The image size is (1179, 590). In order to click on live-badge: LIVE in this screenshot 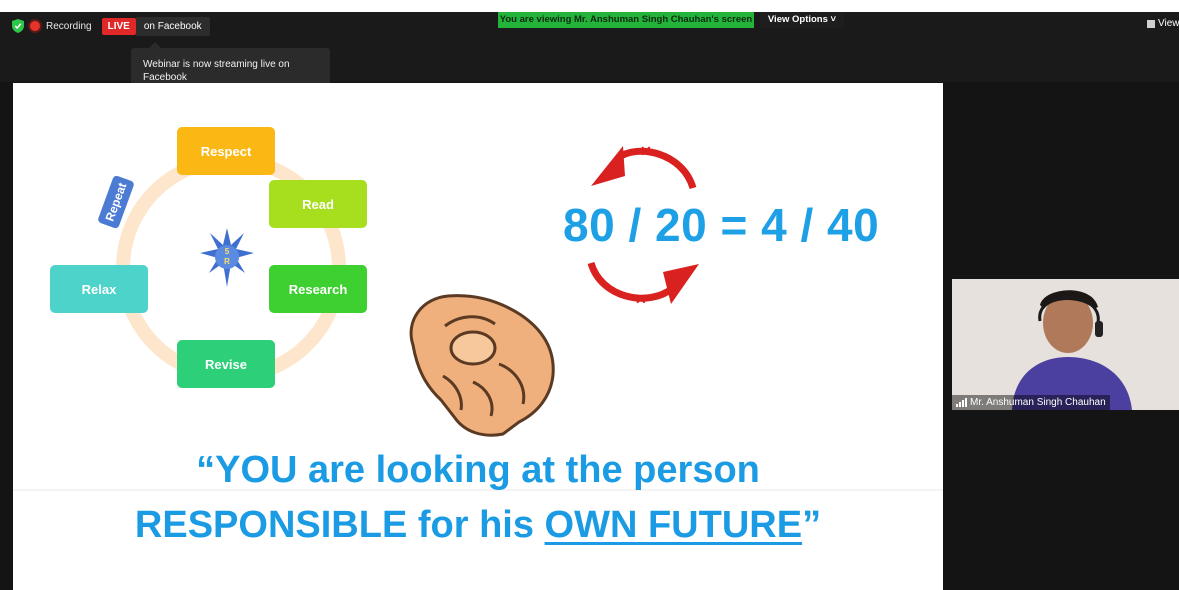, I will do `click(118, 26)`.